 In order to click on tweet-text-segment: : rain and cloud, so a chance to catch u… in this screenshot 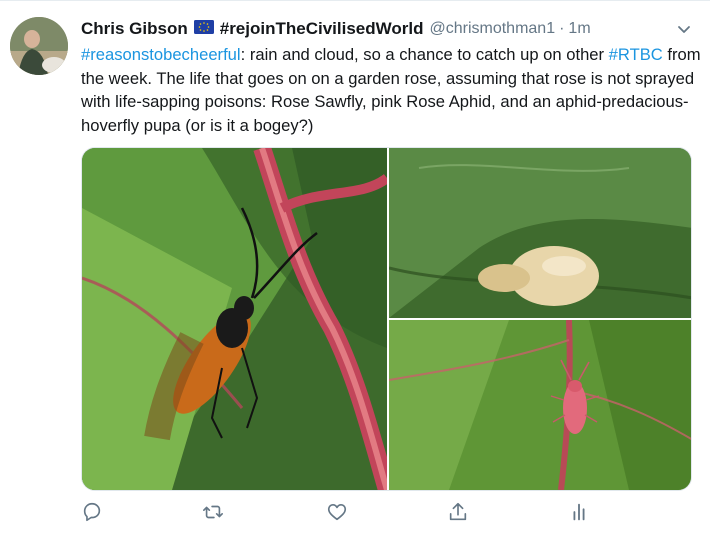, I will do `click(424, 54)`.